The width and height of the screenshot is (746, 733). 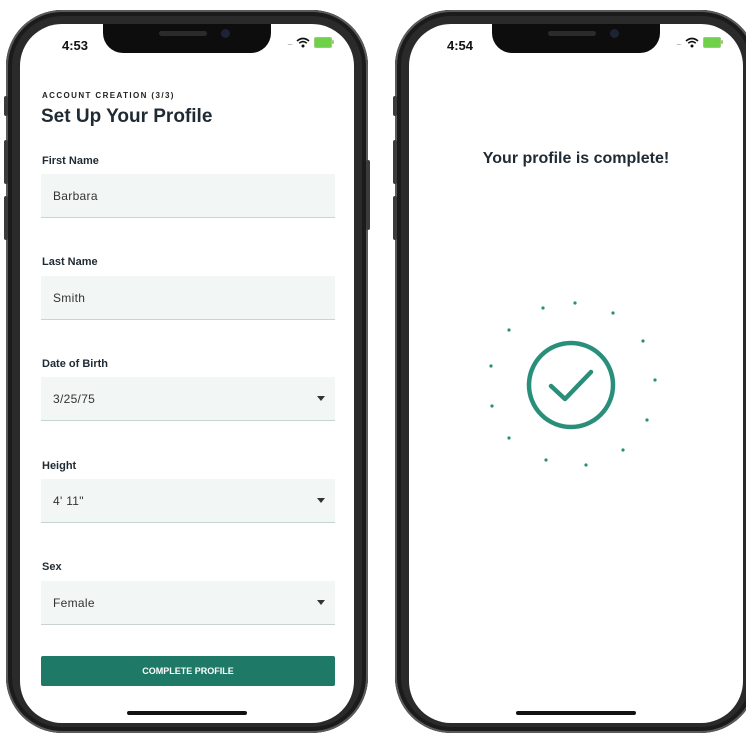 I want to click on step-indicator: ACCOUNT CREATION (3/3), so click(x=108, y=95).